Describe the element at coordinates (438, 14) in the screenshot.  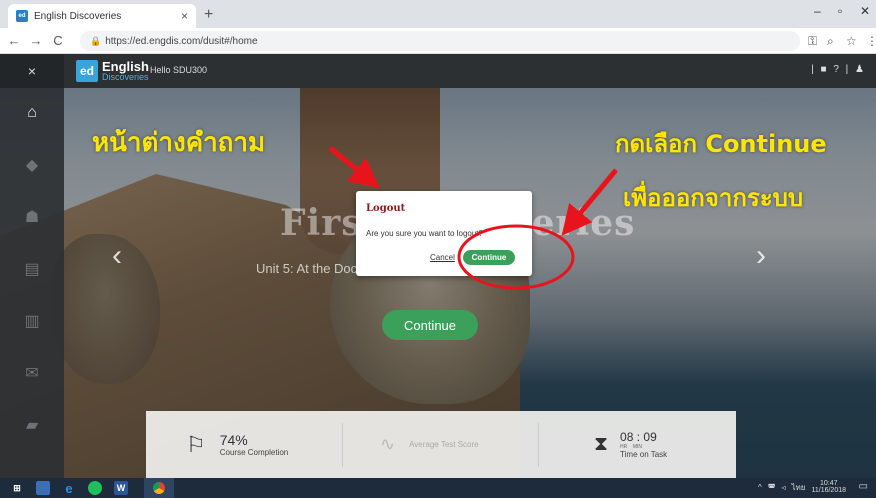
I see `browser-tabstrip: ed English Discoveries × + – ▫ ✕` at that location.